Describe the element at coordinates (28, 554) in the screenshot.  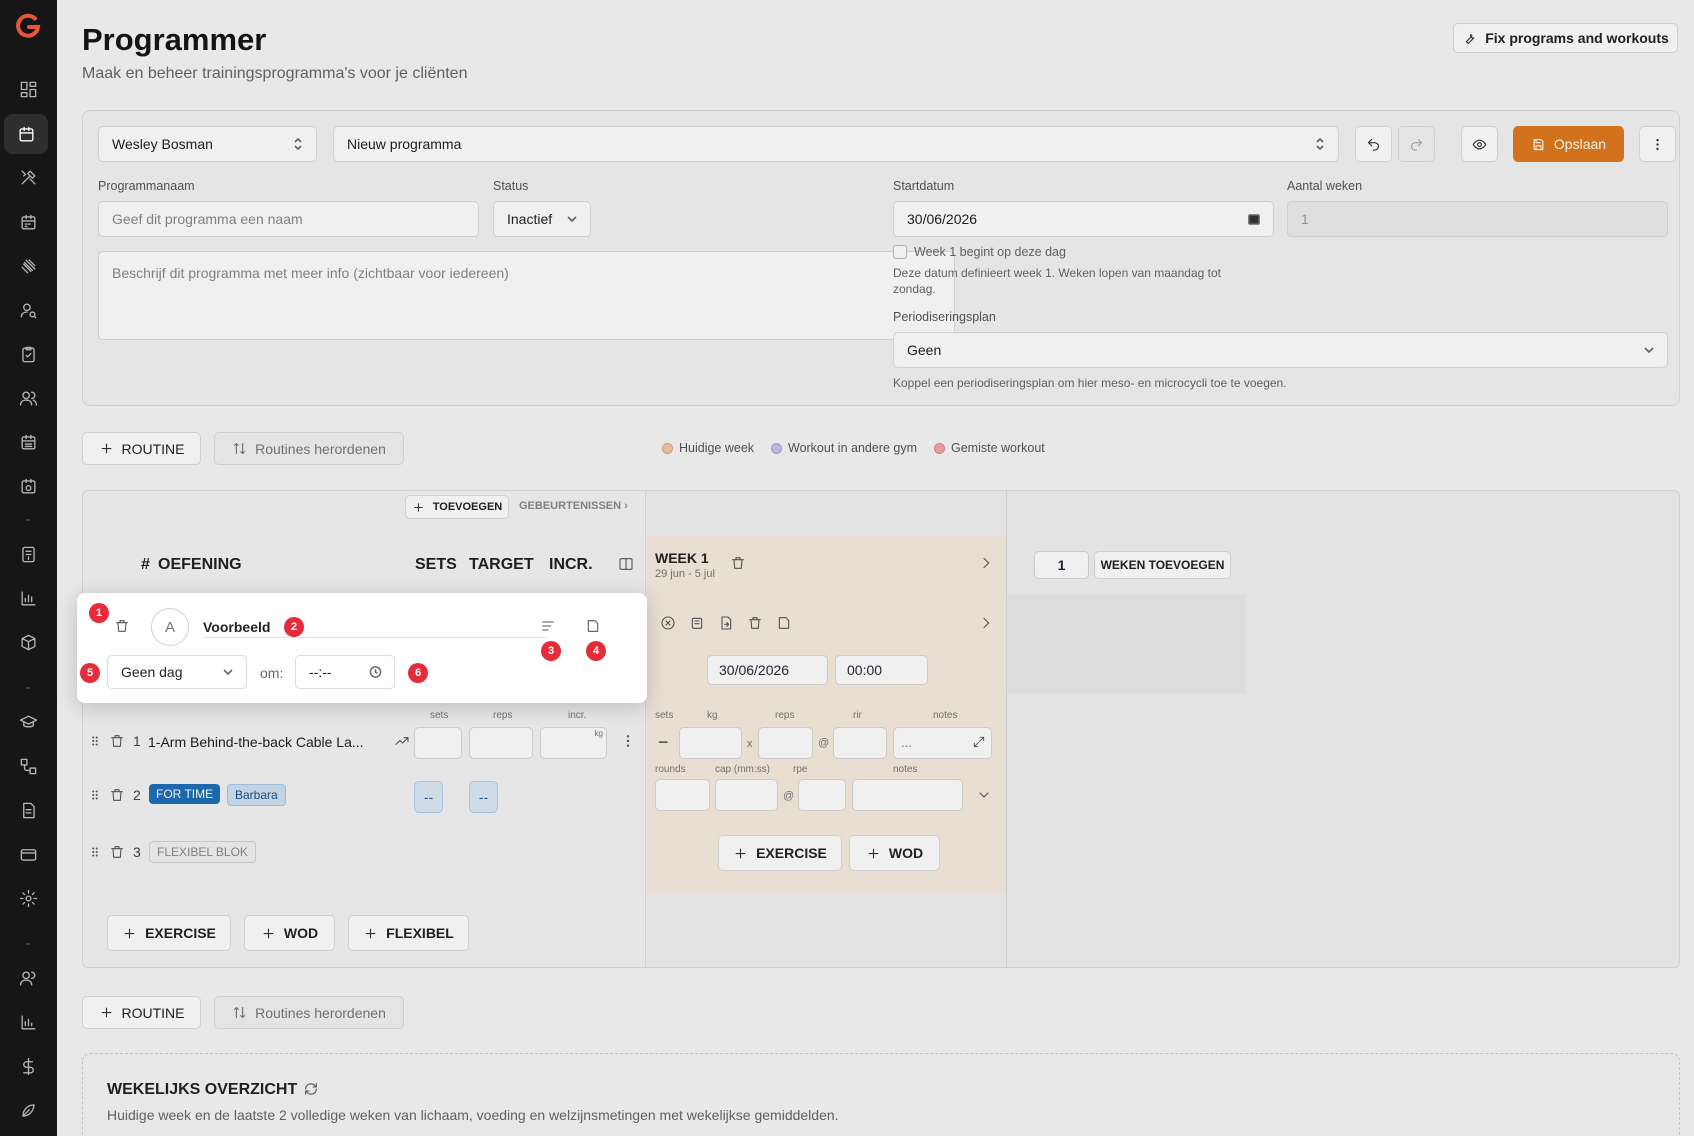
I see `invoice-icon` at that location.